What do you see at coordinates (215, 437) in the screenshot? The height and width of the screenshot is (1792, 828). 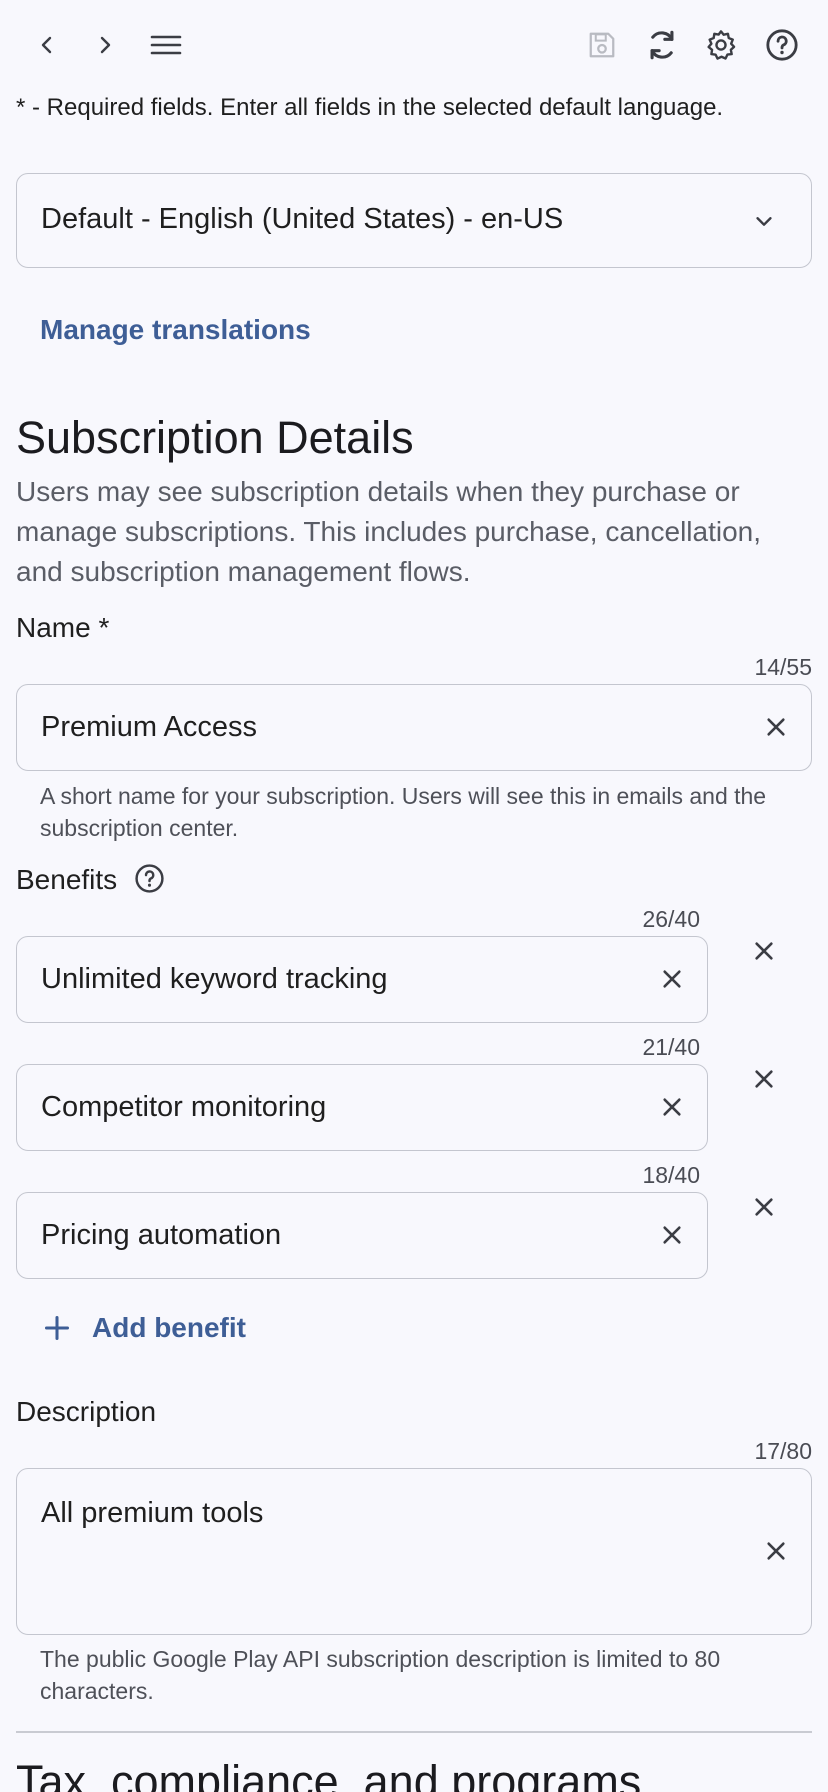 I see `section-title: Subscription Details` at bounding box center [215, 437].